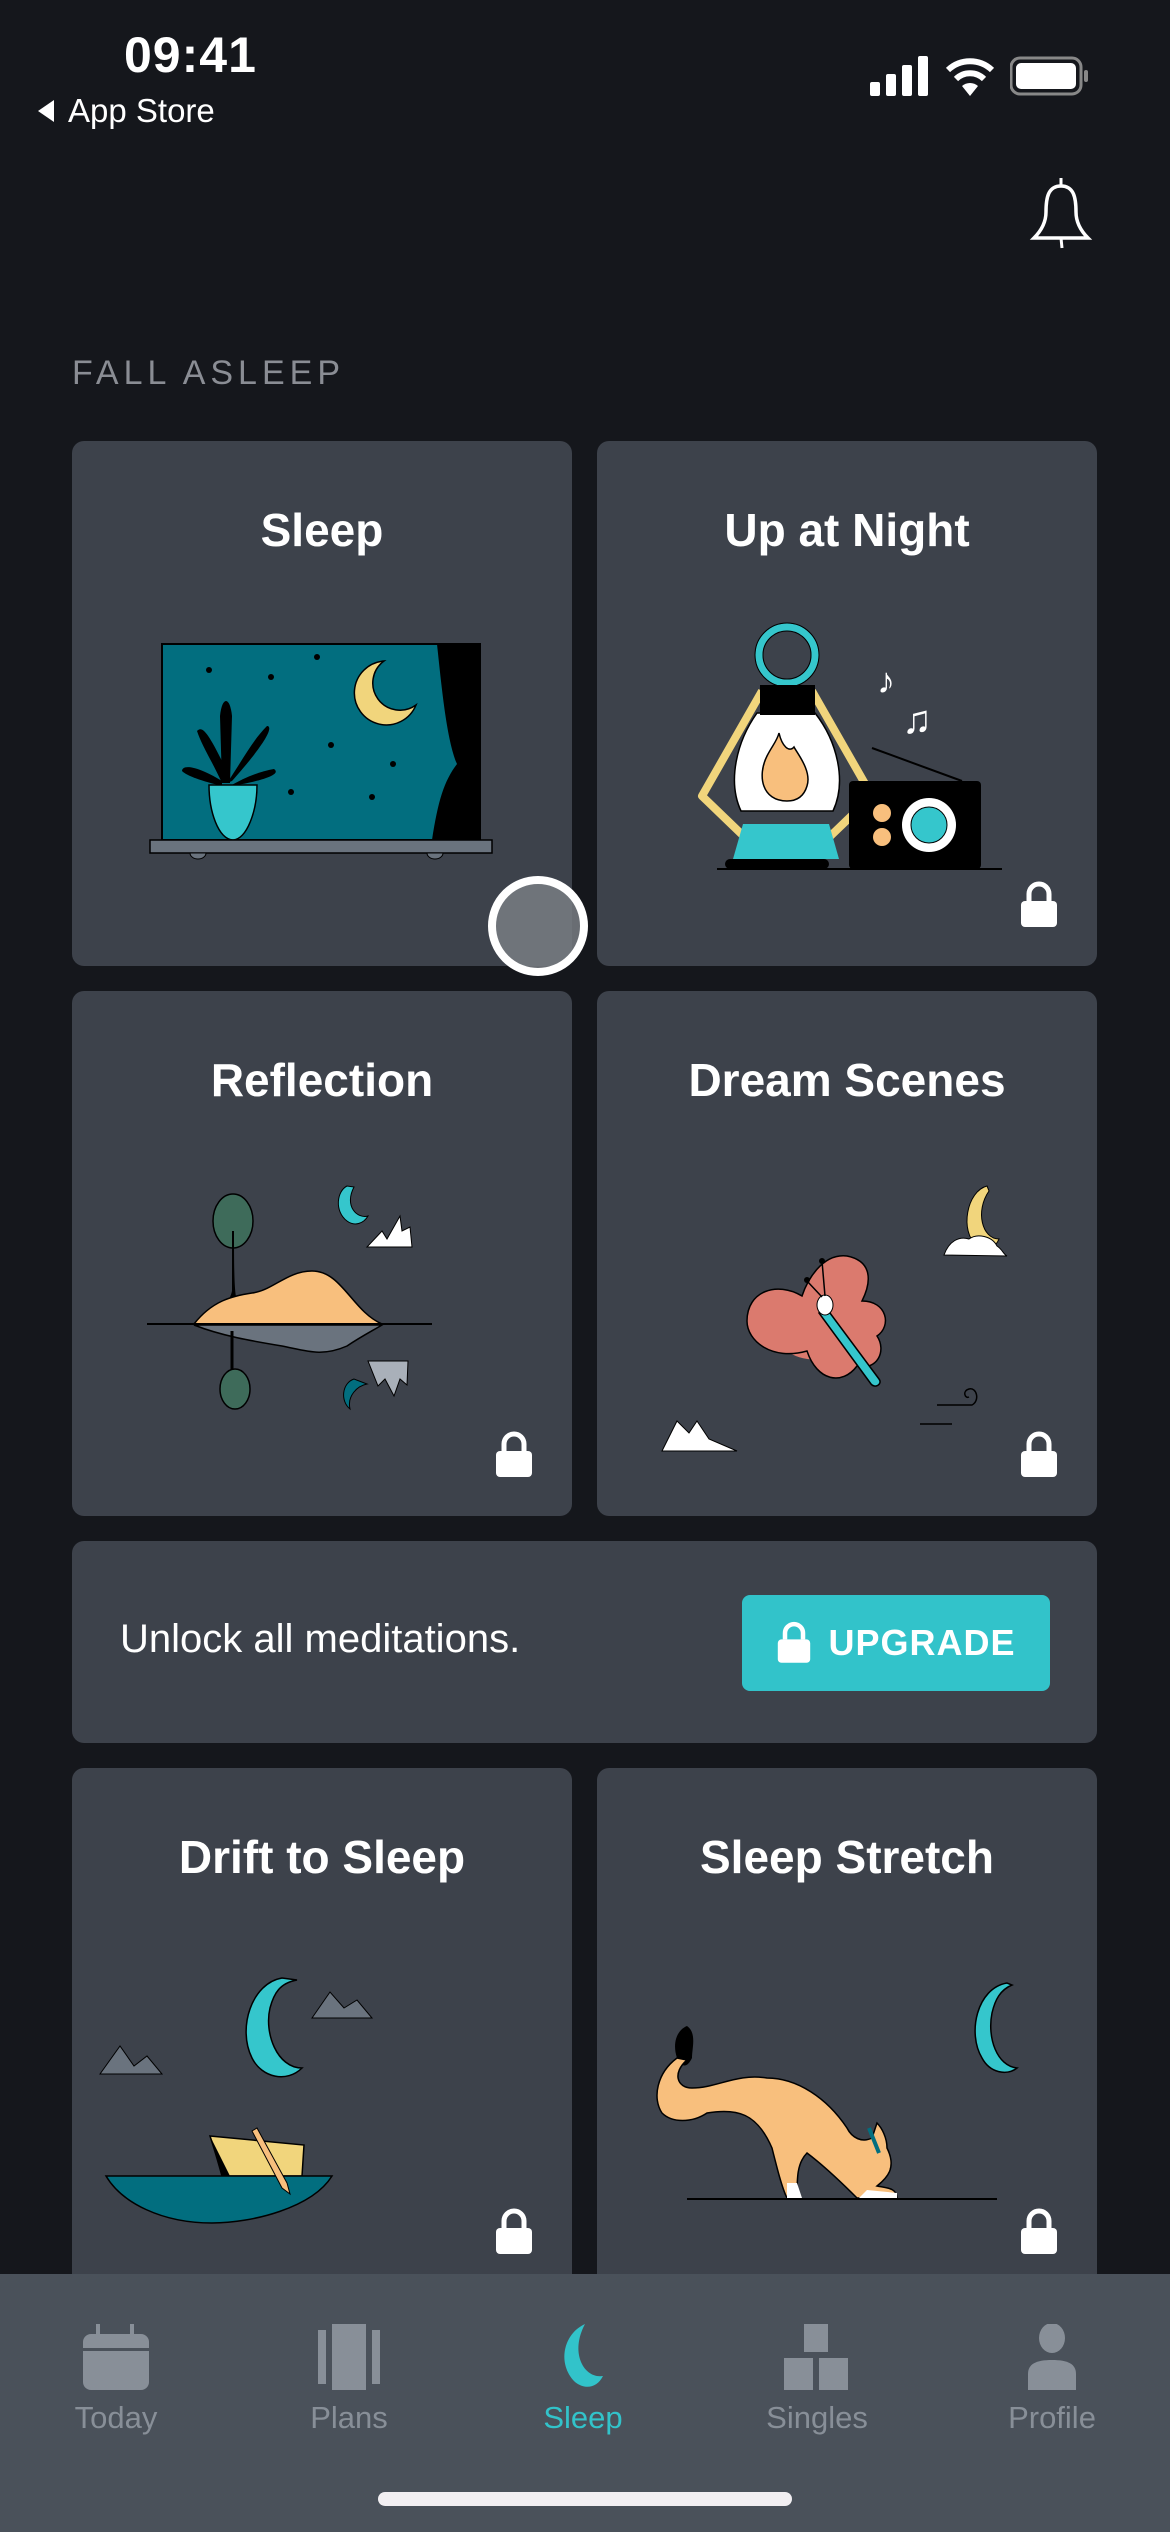 The height and width of the screenshot is (2532, 1170). Describe the element at coordinates (1052, 2357) in the screenshot. I see `person-icon` at that location.